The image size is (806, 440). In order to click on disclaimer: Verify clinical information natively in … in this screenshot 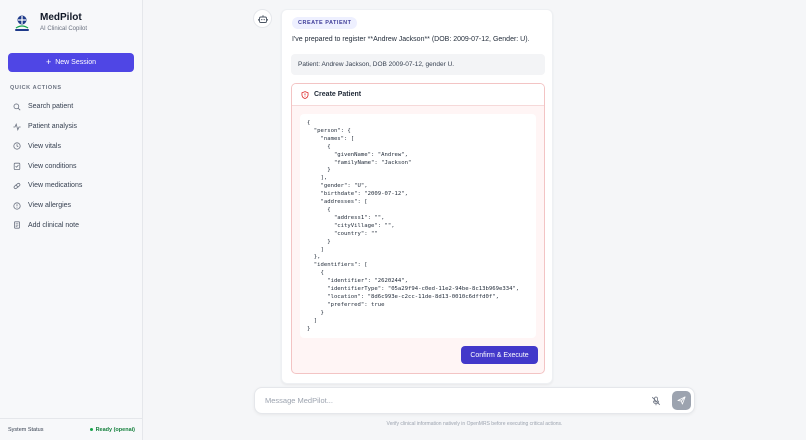, I will do `click(474, 424)`.